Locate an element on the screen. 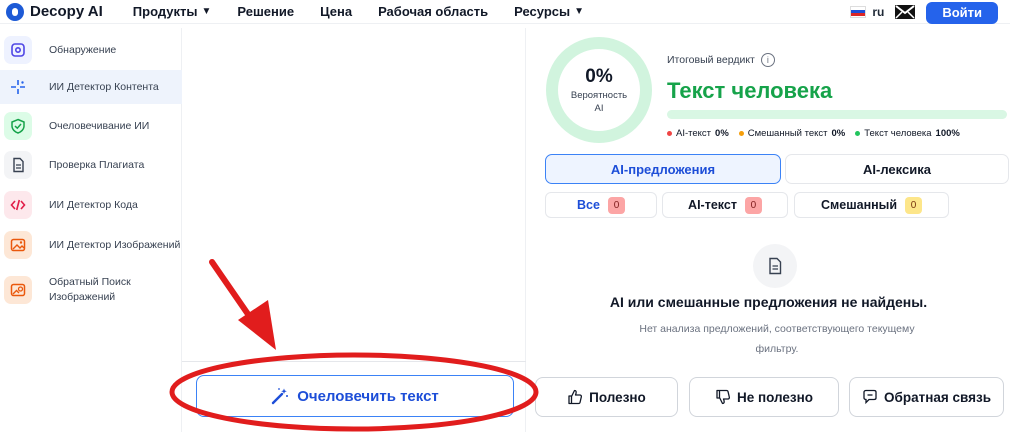 The width and height of the screenshot is (1010, 432). legend-mixed: Смешанный текст 0% is located at coordinates (792, 133).